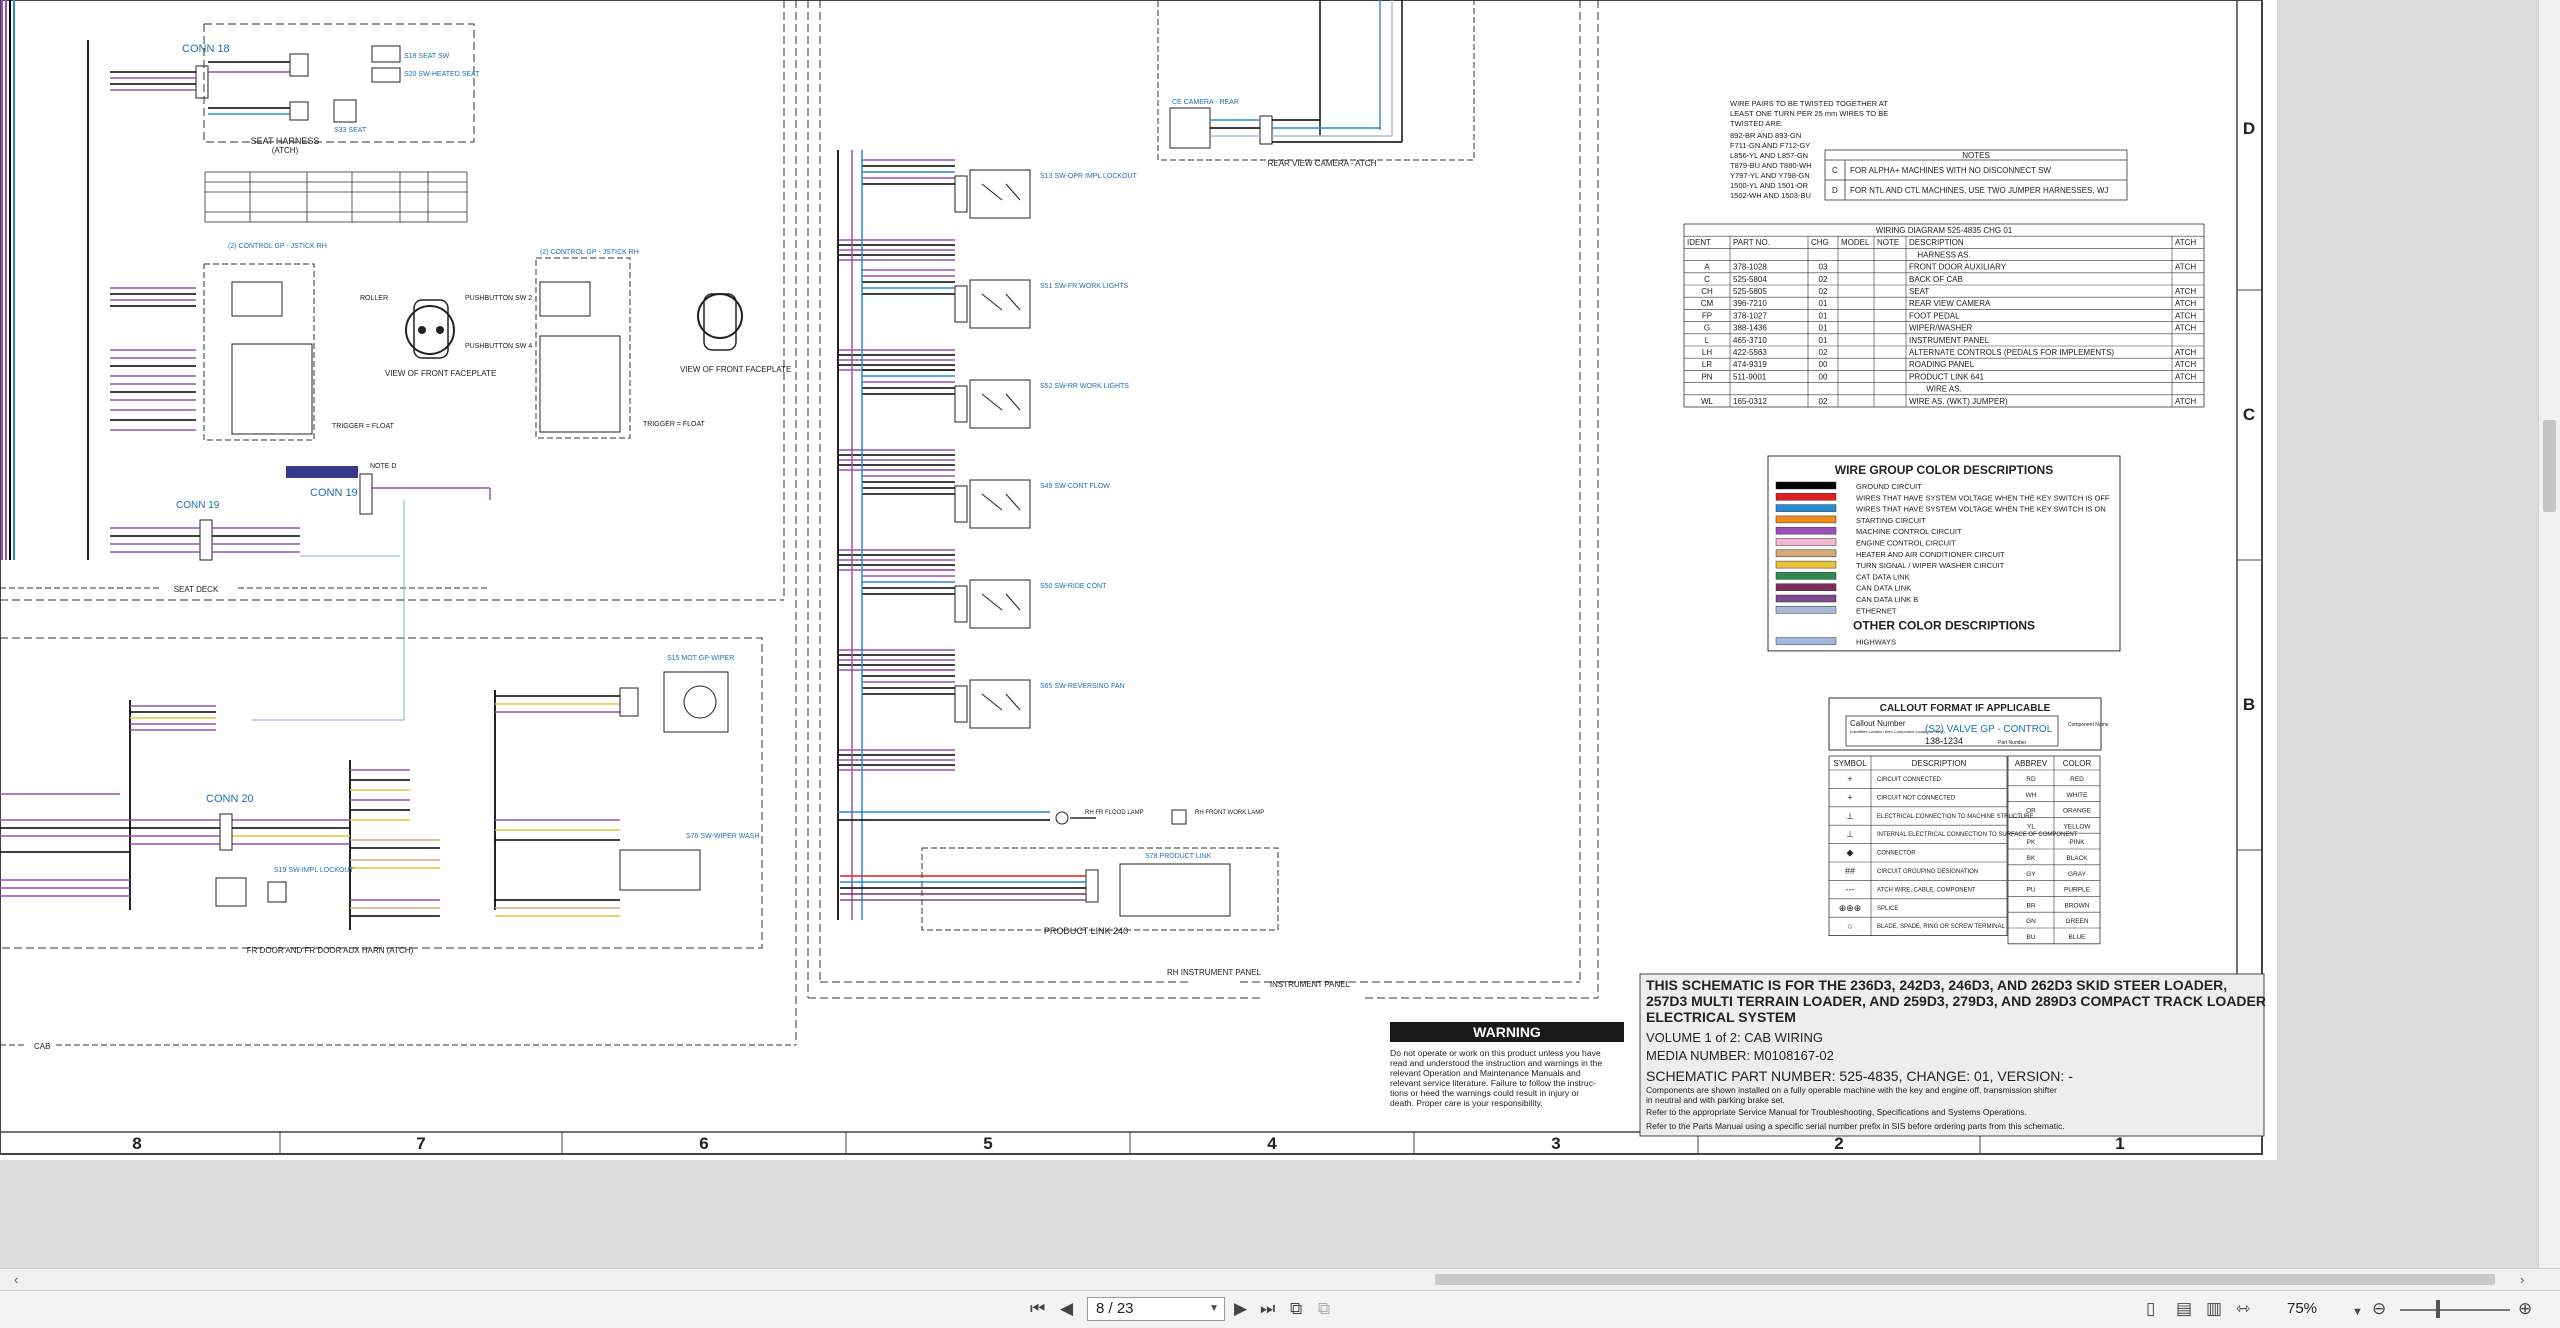 The image size is (2560, 1328). Describe the element at coordinates (363, 426) in the screenshot. I see `trigger-label-1: TRIGGER = FLOAT` at that location.